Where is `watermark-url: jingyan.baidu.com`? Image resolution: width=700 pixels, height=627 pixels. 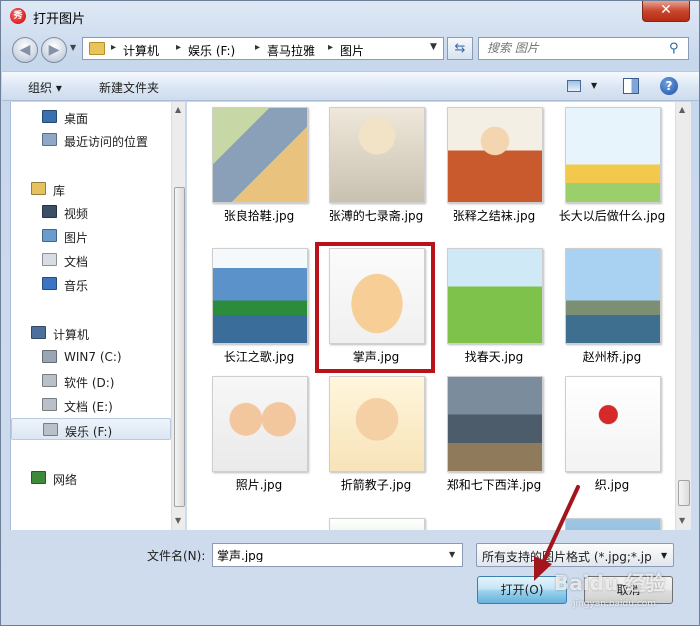
watermark-url: jingyan.baidu.com is located at coordinates (615, 604).